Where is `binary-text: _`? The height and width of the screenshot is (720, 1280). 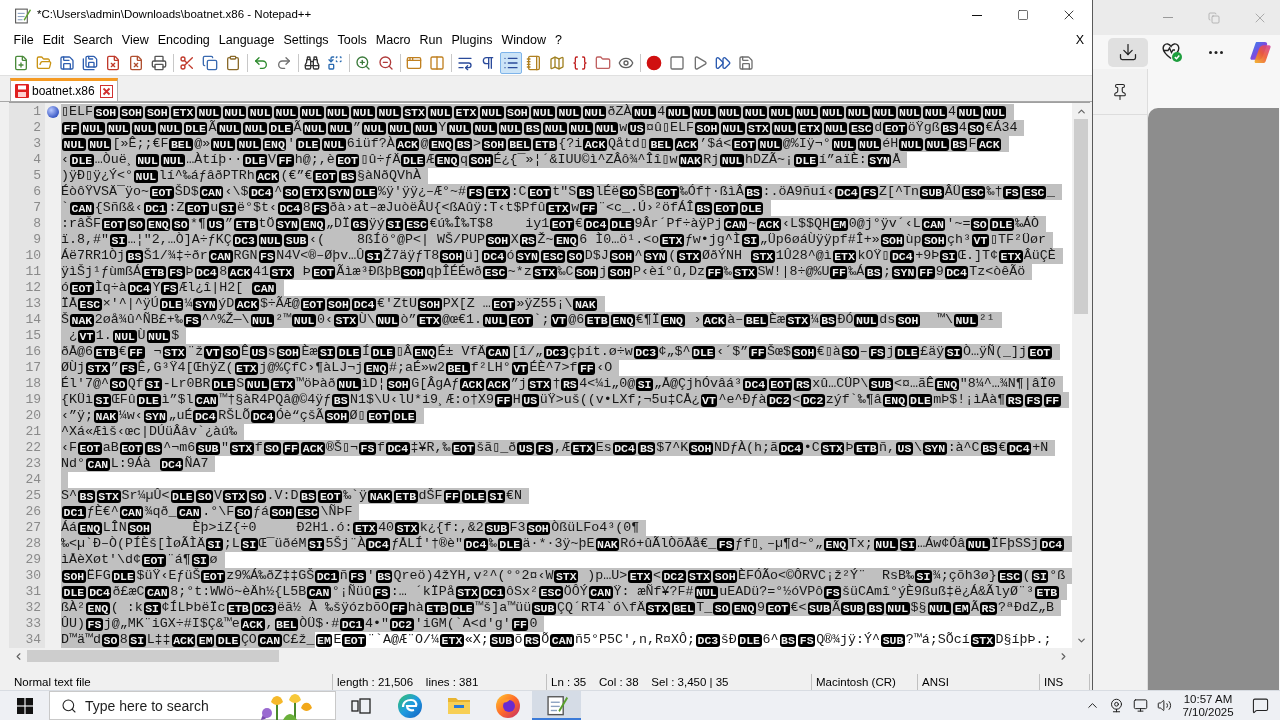 binary-text: _ is located at coordinates (1051, 192).